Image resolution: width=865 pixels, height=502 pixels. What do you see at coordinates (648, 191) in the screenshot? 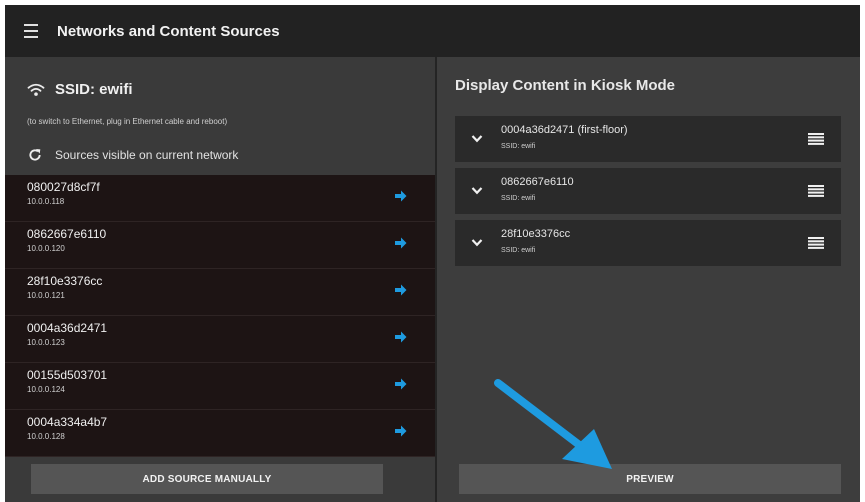
I see `kiosk-item: 0862667e6110 SSID: ewifi` at bounding box center [648, 191].